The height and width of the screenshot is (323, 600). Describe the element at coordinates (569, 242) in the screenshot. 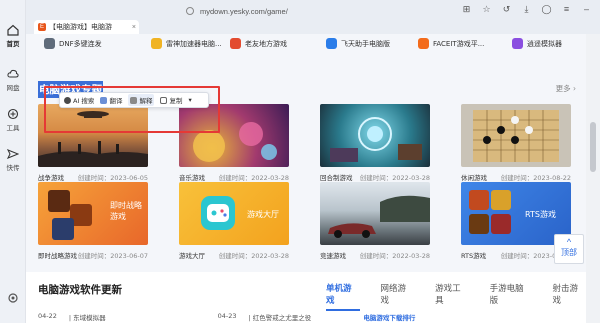

I see `arrow-up-icon: ^` at that location.